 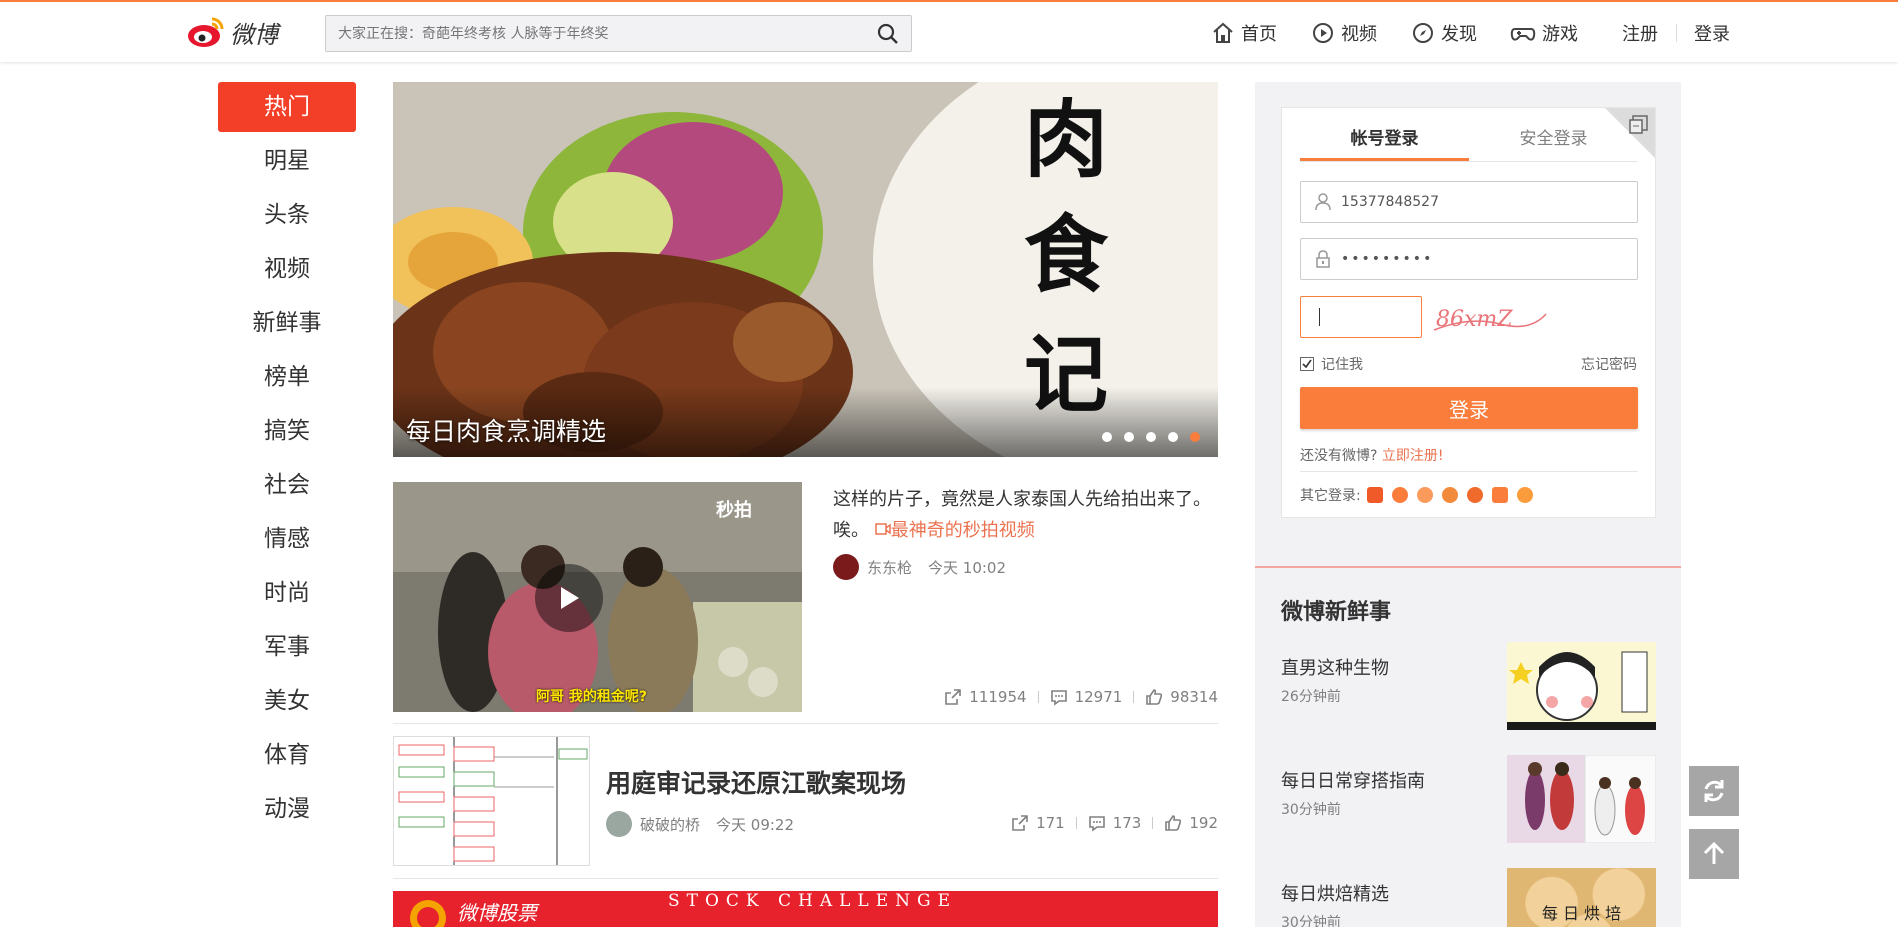 I want to click on refresh-button, so click(x=1714, y=791).